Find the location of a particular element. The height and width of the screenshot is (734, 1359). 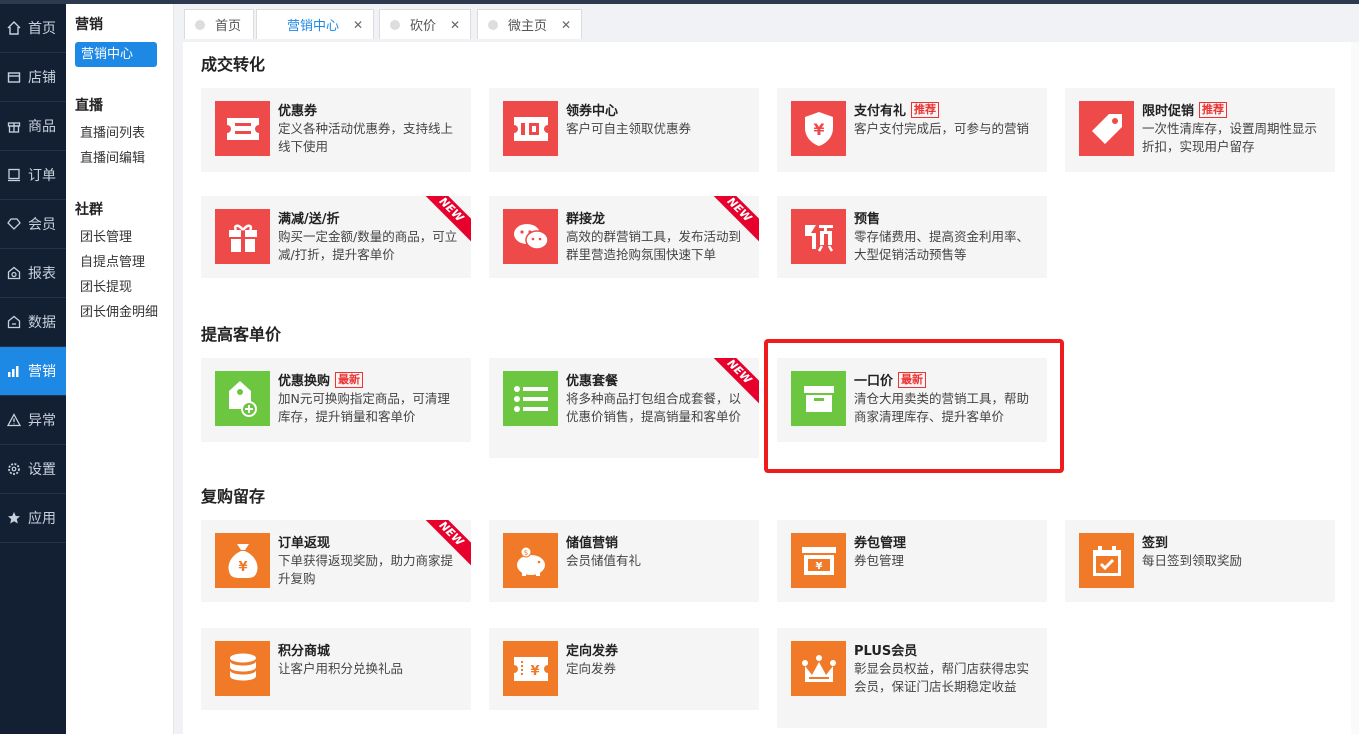

nav-item-exceptions: 异常 is located at coordinates (33, 420).